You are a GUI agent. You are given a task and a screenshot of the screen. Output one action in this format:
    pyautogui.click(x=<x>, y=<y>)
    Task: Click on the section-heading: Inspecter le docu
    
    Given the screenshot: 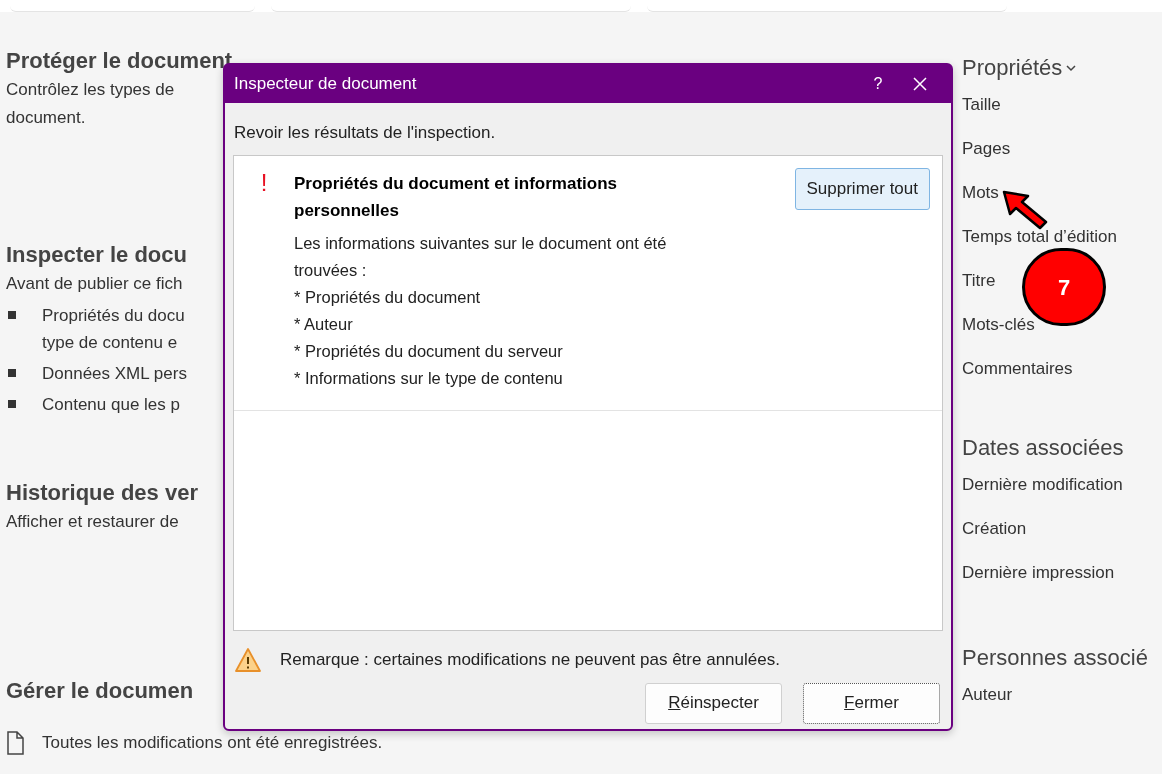 What is the action you would take?
    pyautogui.click(x=96, y=255)
    